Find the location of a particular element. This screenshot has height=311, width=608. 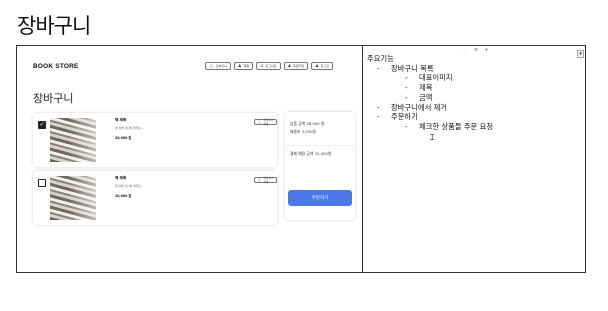

notes-toolbar: ⋯ ≡ + is located at coordinates (475, 50).